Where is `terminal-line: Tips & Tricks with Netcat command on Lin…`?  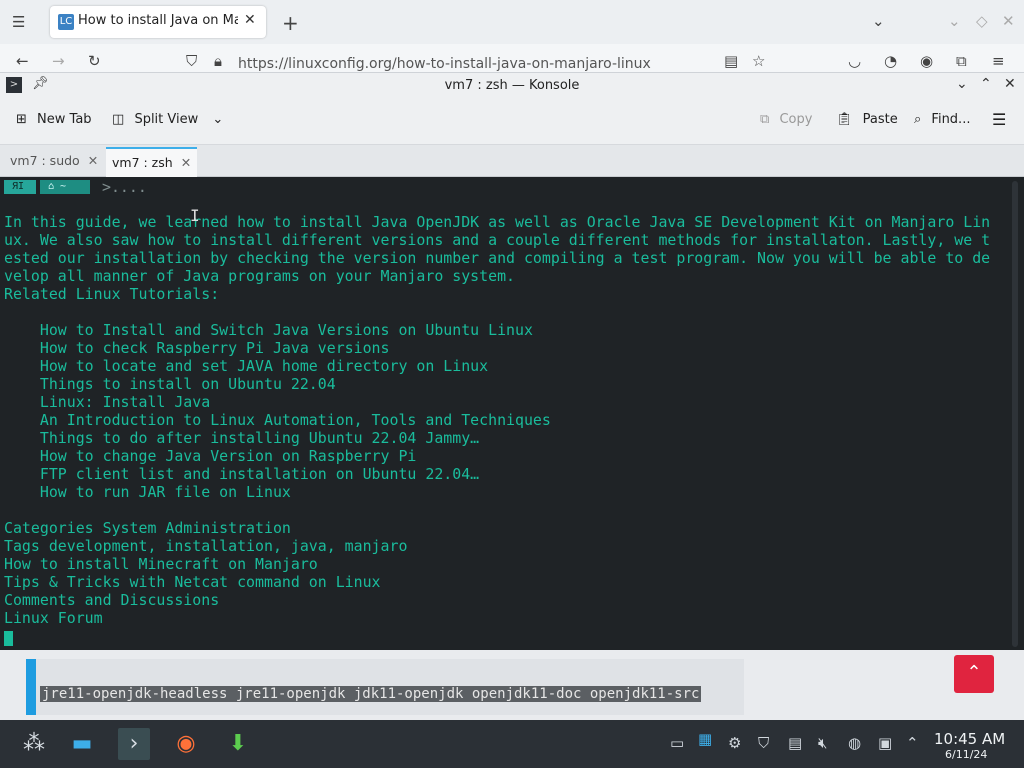
terminal-line: Tips & Tricks with Netcat command on Lin… is located at coordinates (192, 582).